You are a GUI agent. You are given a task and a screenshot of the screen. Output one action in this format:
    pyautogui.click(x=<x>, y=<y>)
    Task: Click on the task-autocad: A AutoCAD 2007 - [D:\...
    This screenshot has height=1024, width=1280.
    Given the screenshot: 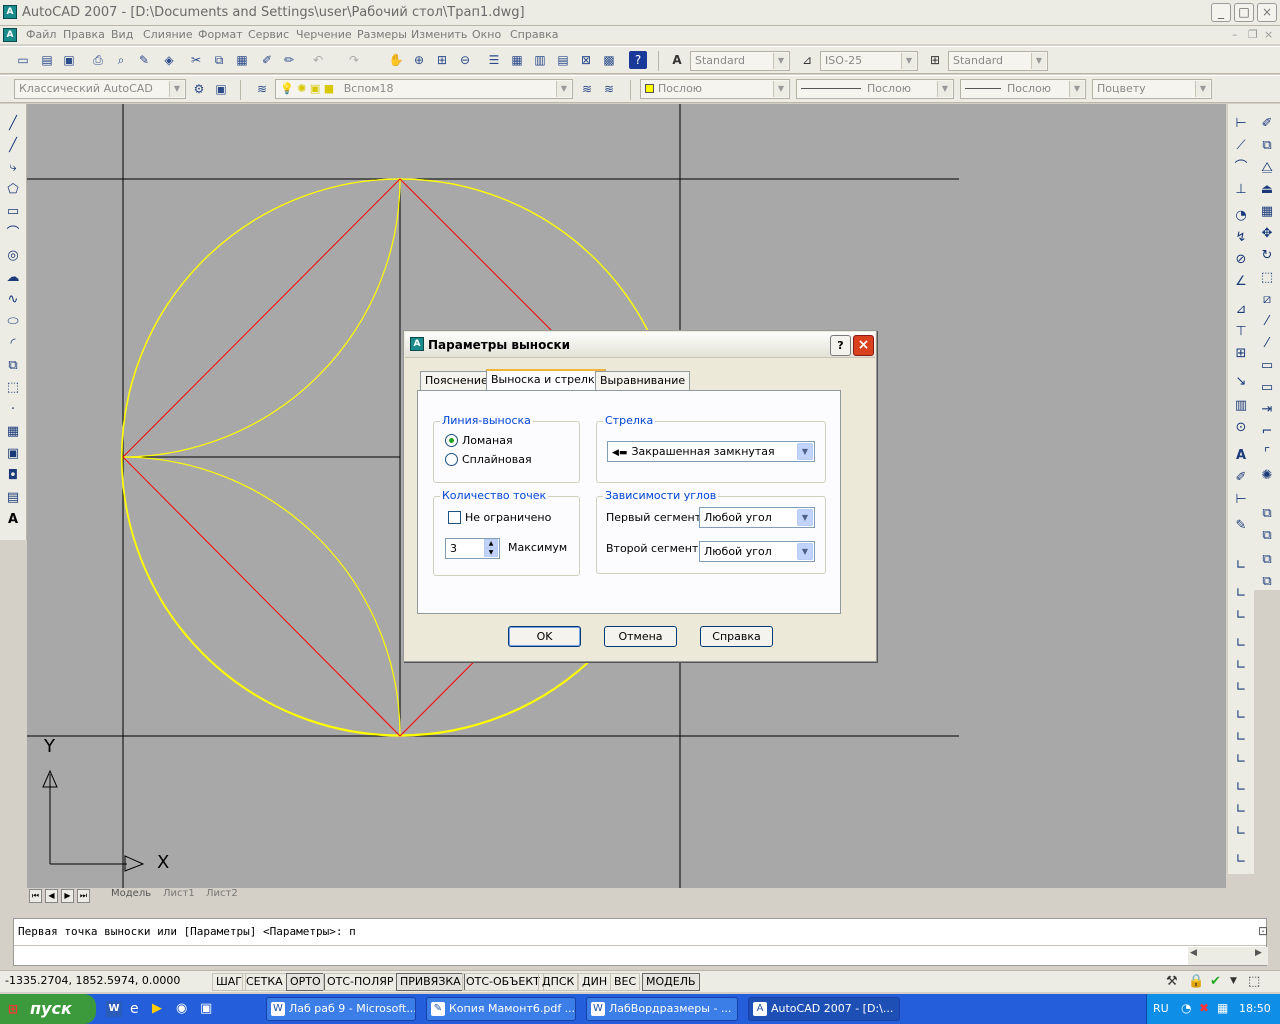 What is the action you would take?
    pyautogui.click(x=824, y=1009)
    